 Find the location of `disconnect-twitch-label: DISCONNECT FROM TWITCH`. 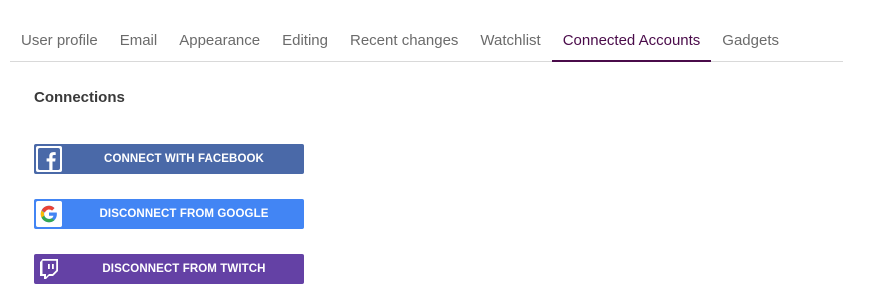

disconnect-twitch-label: DISCONNECT FROM TWITCH is located at coordinates (184, 269).